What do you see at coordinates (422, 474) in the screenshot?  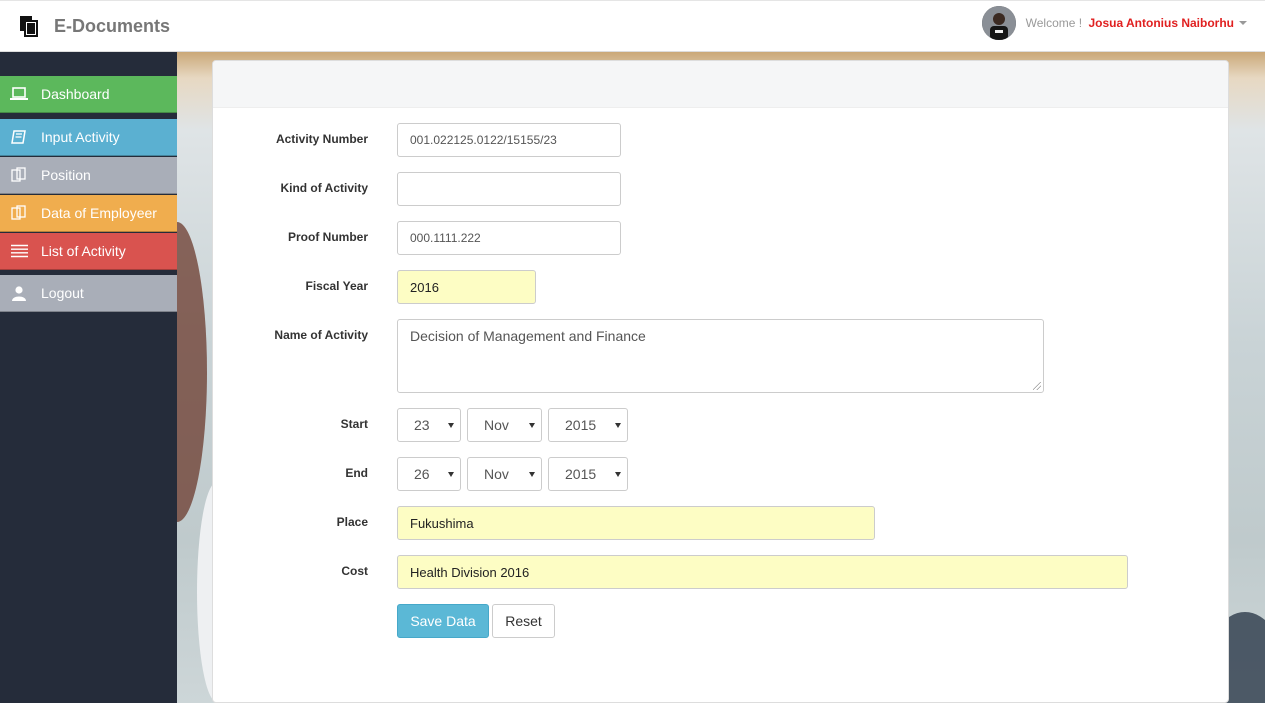 I see `select-value: 26` at bounding box center [422, 474].